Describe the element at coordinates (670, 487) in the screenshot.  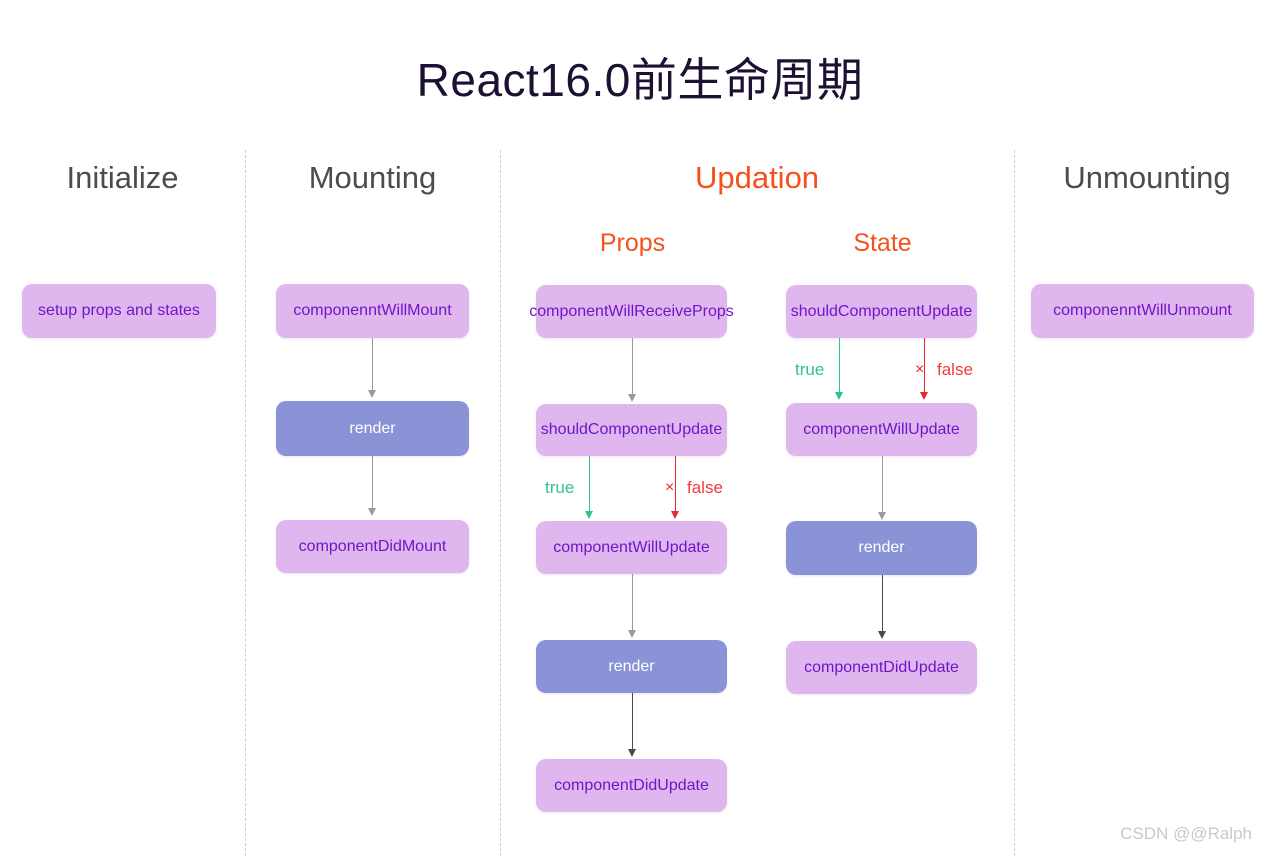
I see `cross-icon-props-false: ×` at that location.